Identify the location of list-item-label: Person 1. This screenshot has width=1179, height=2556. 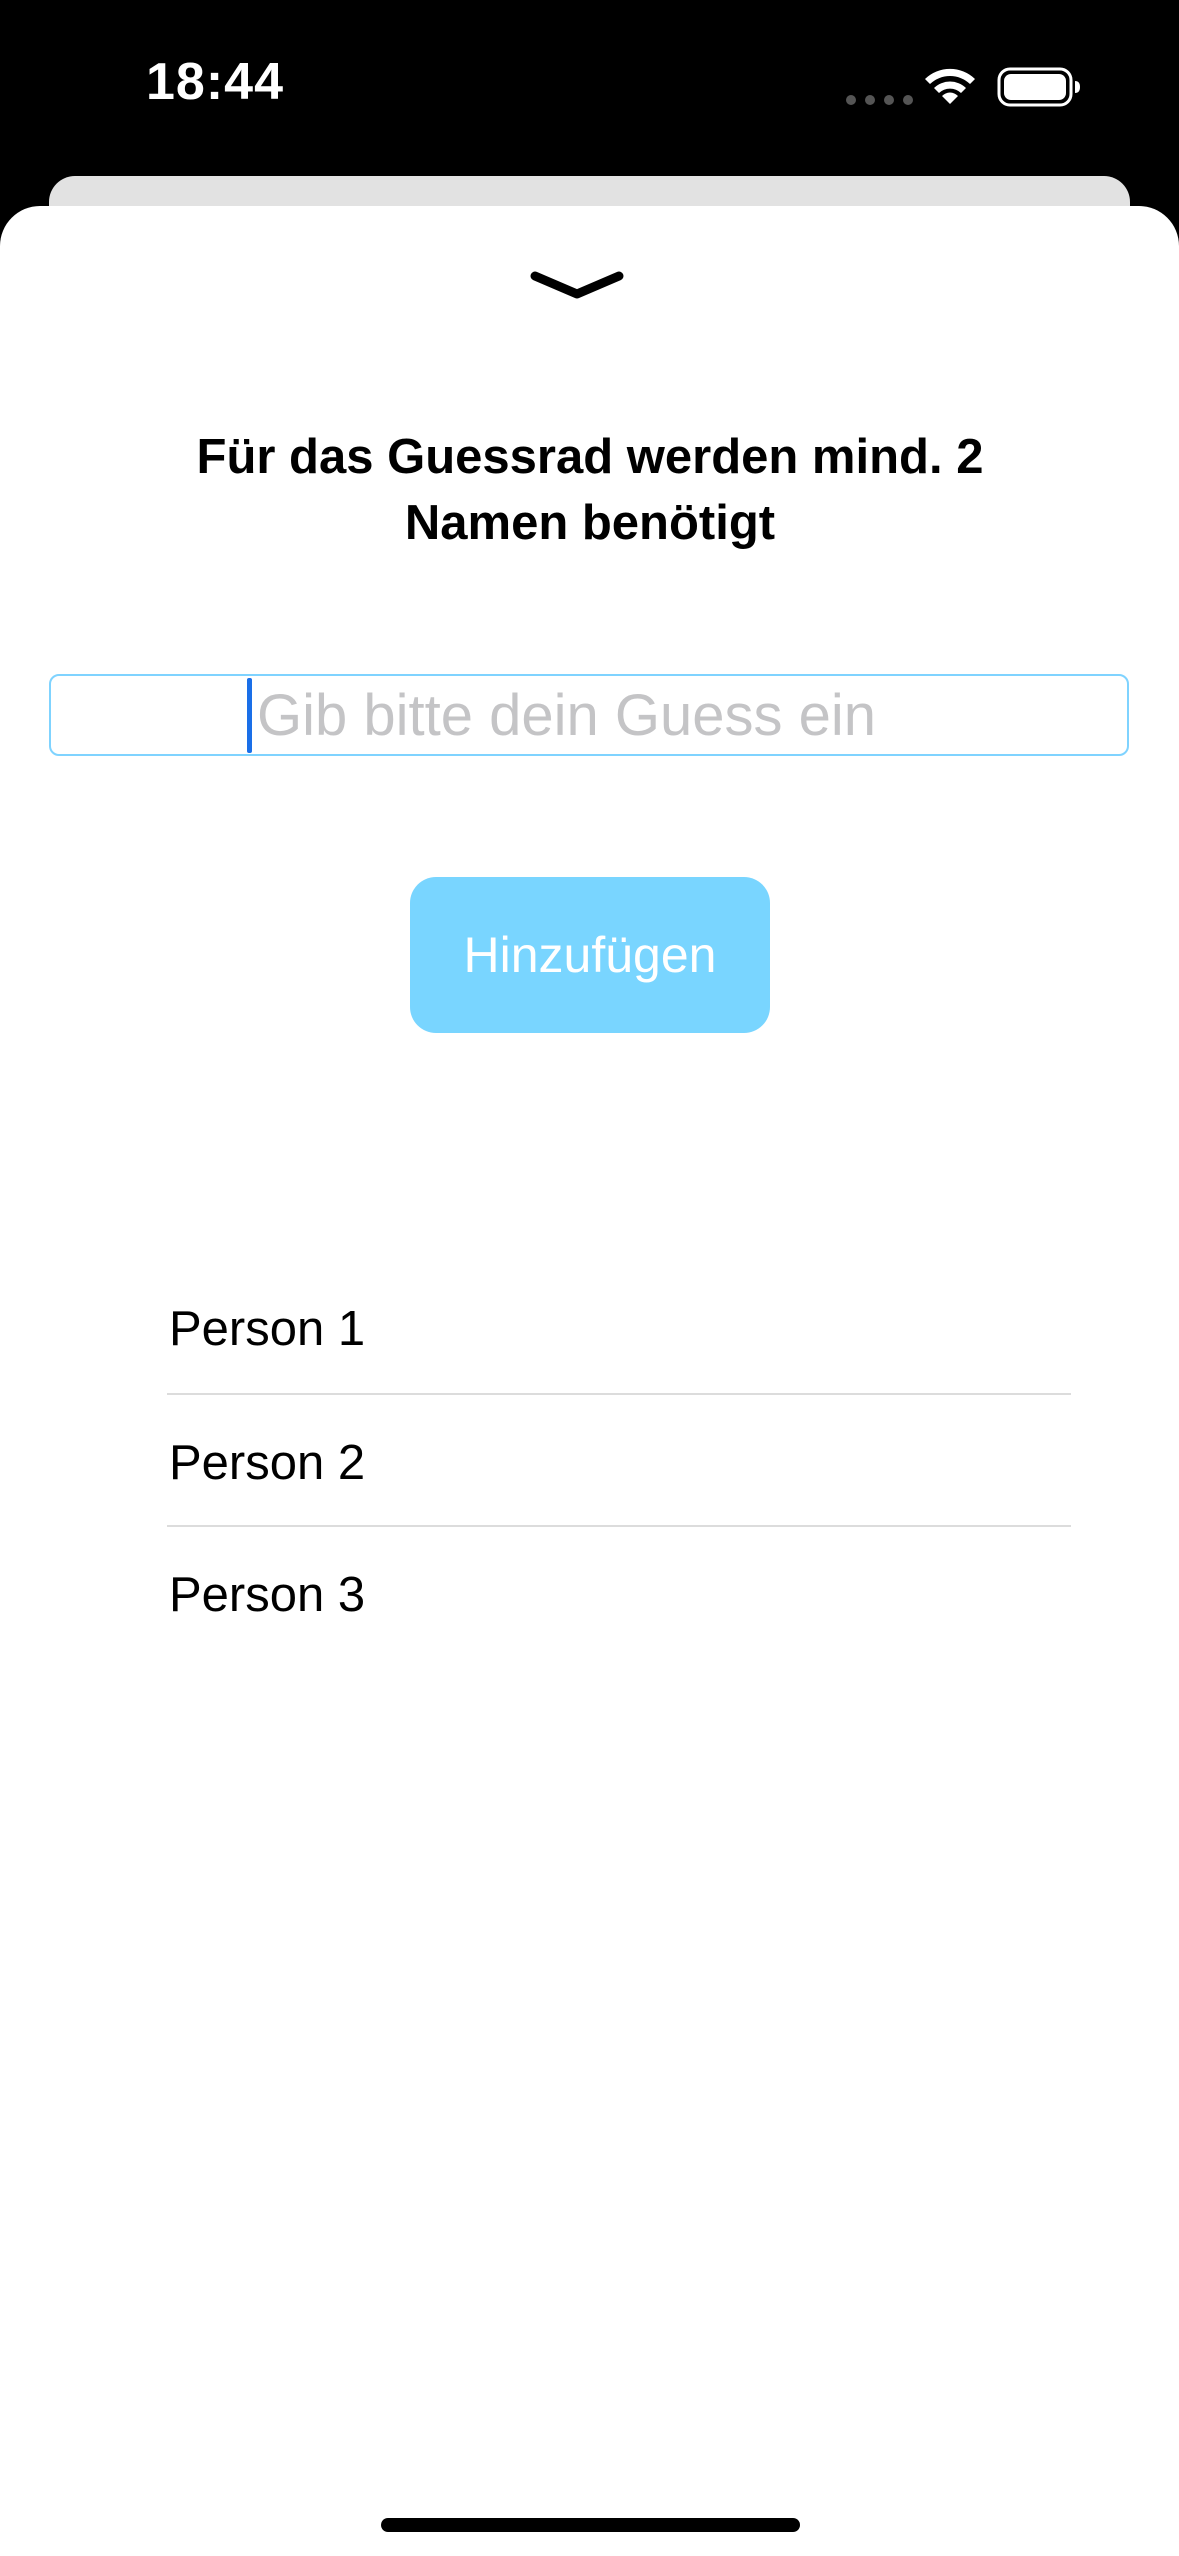
(267, 1329).